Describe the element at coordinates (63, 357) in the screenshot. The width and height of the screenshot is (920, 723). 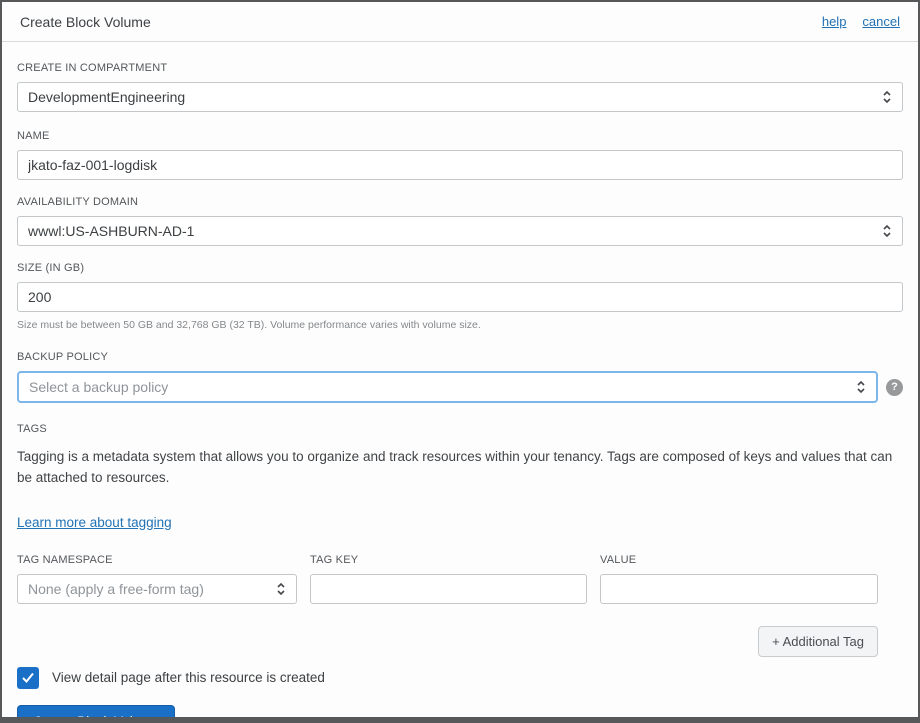
I see `backup-policy-label: BACKUP POLICY` at that location.